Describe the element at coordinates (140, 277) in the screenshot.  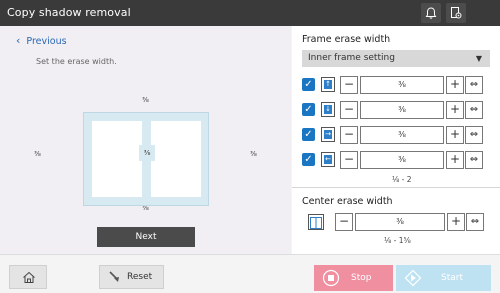
I see `reset-label: Reset` at that location.